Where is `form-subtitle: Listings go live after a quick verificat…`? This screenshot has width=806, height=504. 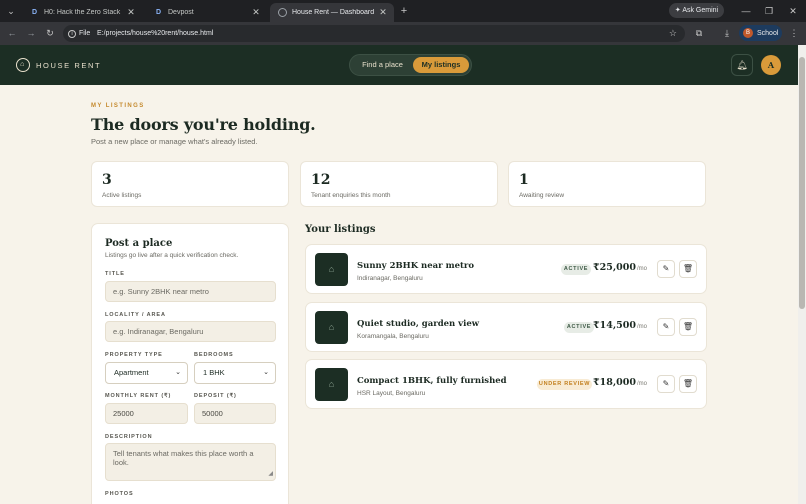 form-subtitle: Listings go live after a quick verificat… is located at coordinates (172, 255).